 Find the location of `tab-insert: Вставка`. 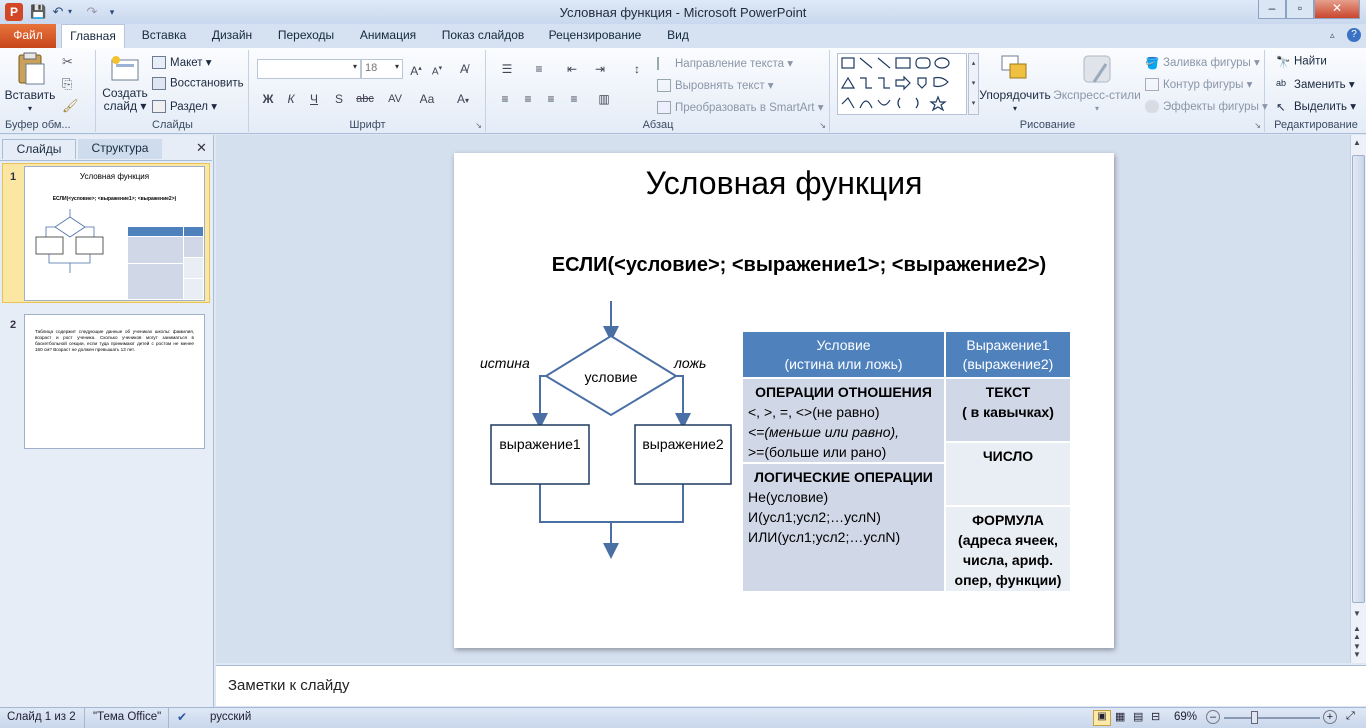

tab-insert: Вставка is located at coordinates (164, 36).